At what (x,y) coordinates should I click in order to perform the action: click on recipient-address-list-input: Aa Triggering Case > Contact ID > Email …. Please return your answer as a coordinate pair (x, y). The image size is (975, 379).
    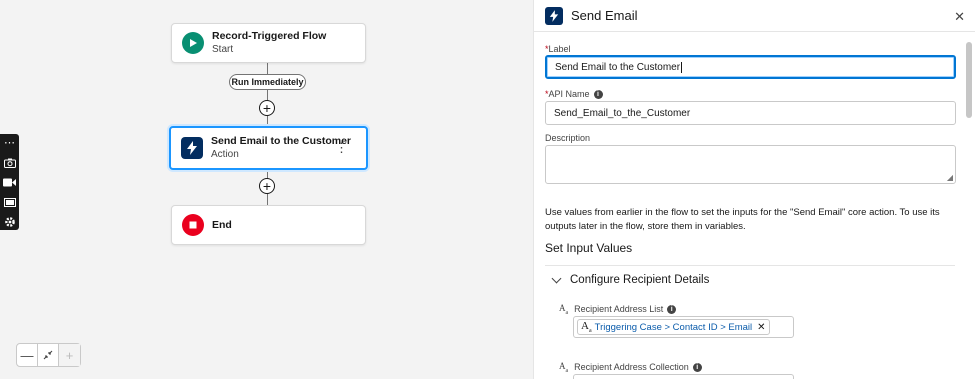
    Looking at the image, I should click on (683, 327).